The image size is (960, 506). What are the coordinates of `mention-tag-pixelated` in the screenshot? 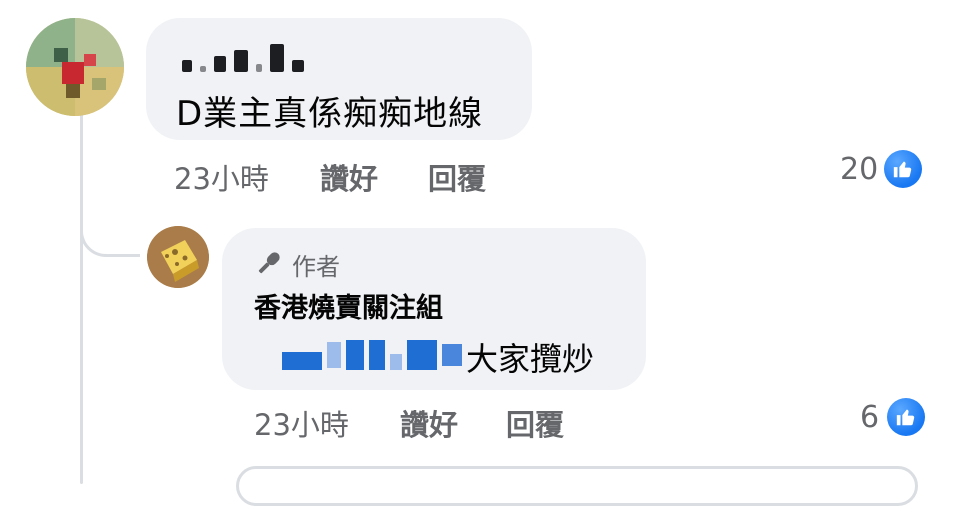 It's located at (372, 355).